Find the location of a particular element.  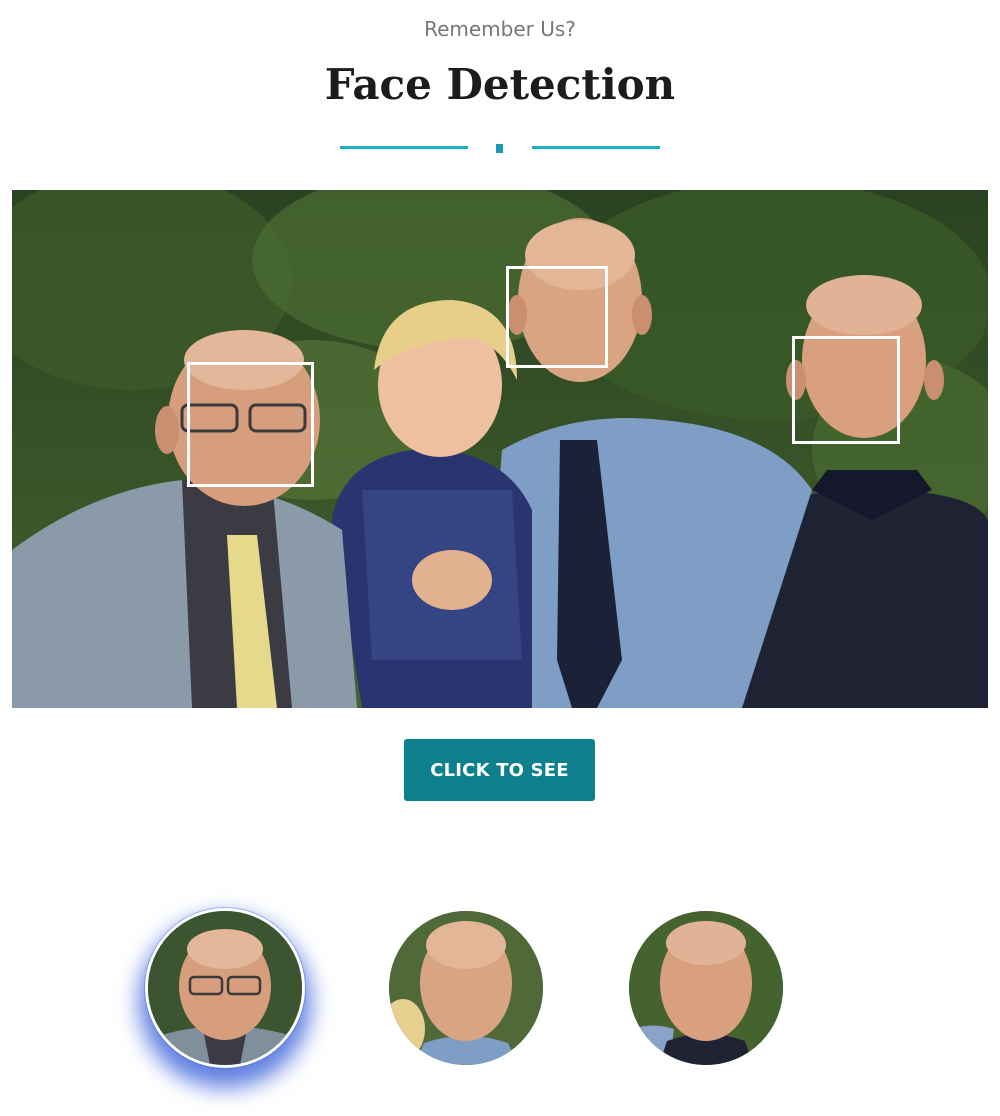

face-thumbnail-2-image is located at coordinates (466, 988).